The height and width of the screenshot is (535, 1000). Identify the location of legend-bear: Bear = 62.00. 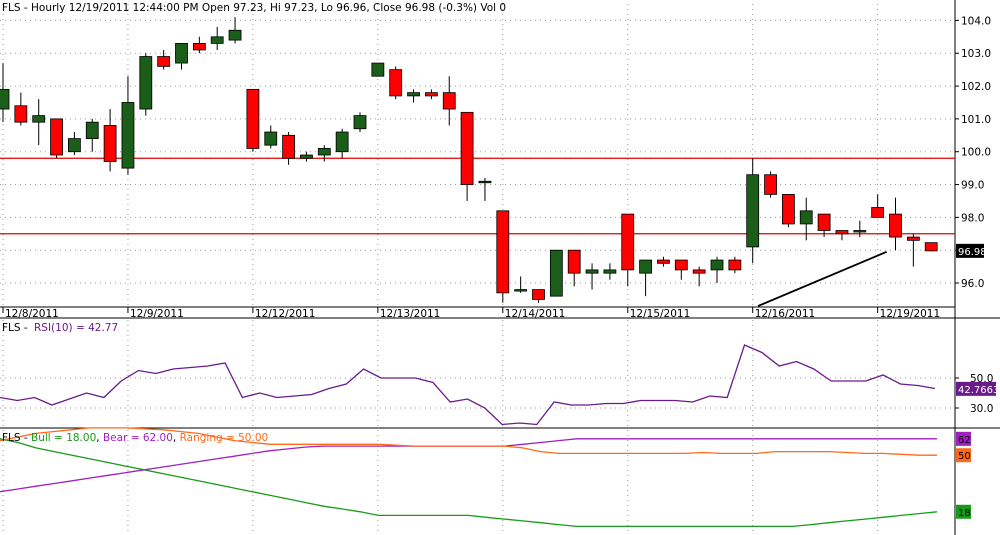
(138, 438).